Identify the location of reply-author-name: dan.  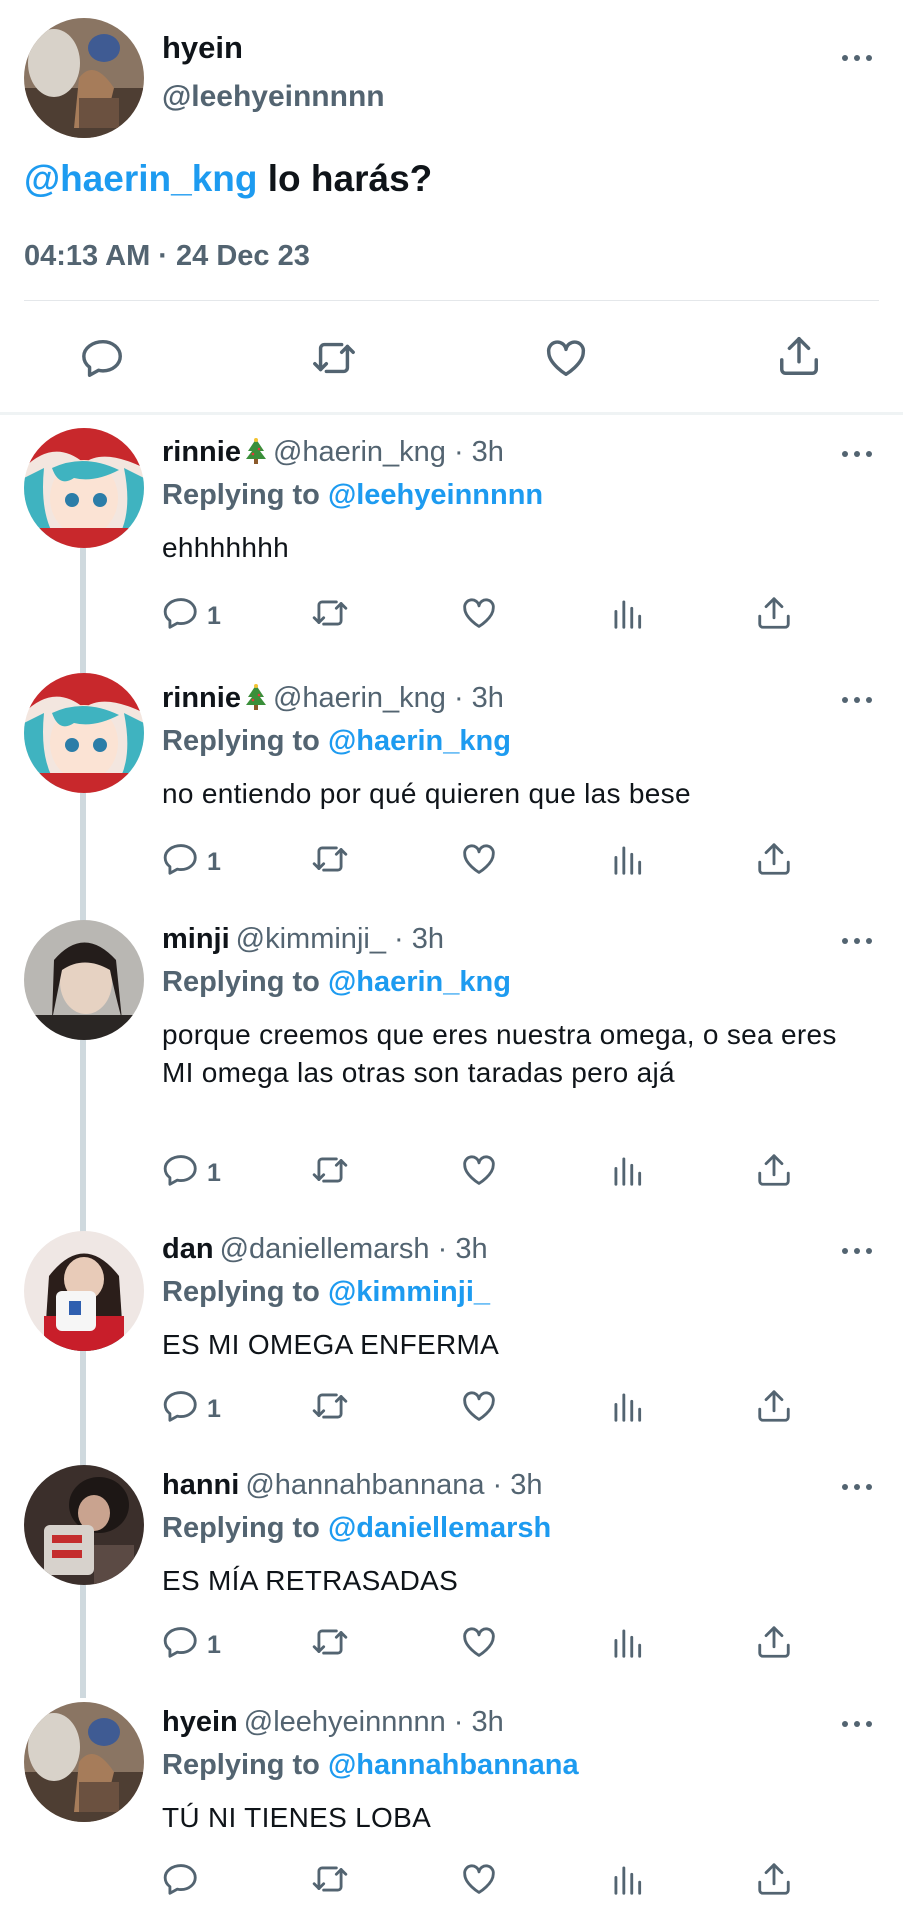
(188, 1249).